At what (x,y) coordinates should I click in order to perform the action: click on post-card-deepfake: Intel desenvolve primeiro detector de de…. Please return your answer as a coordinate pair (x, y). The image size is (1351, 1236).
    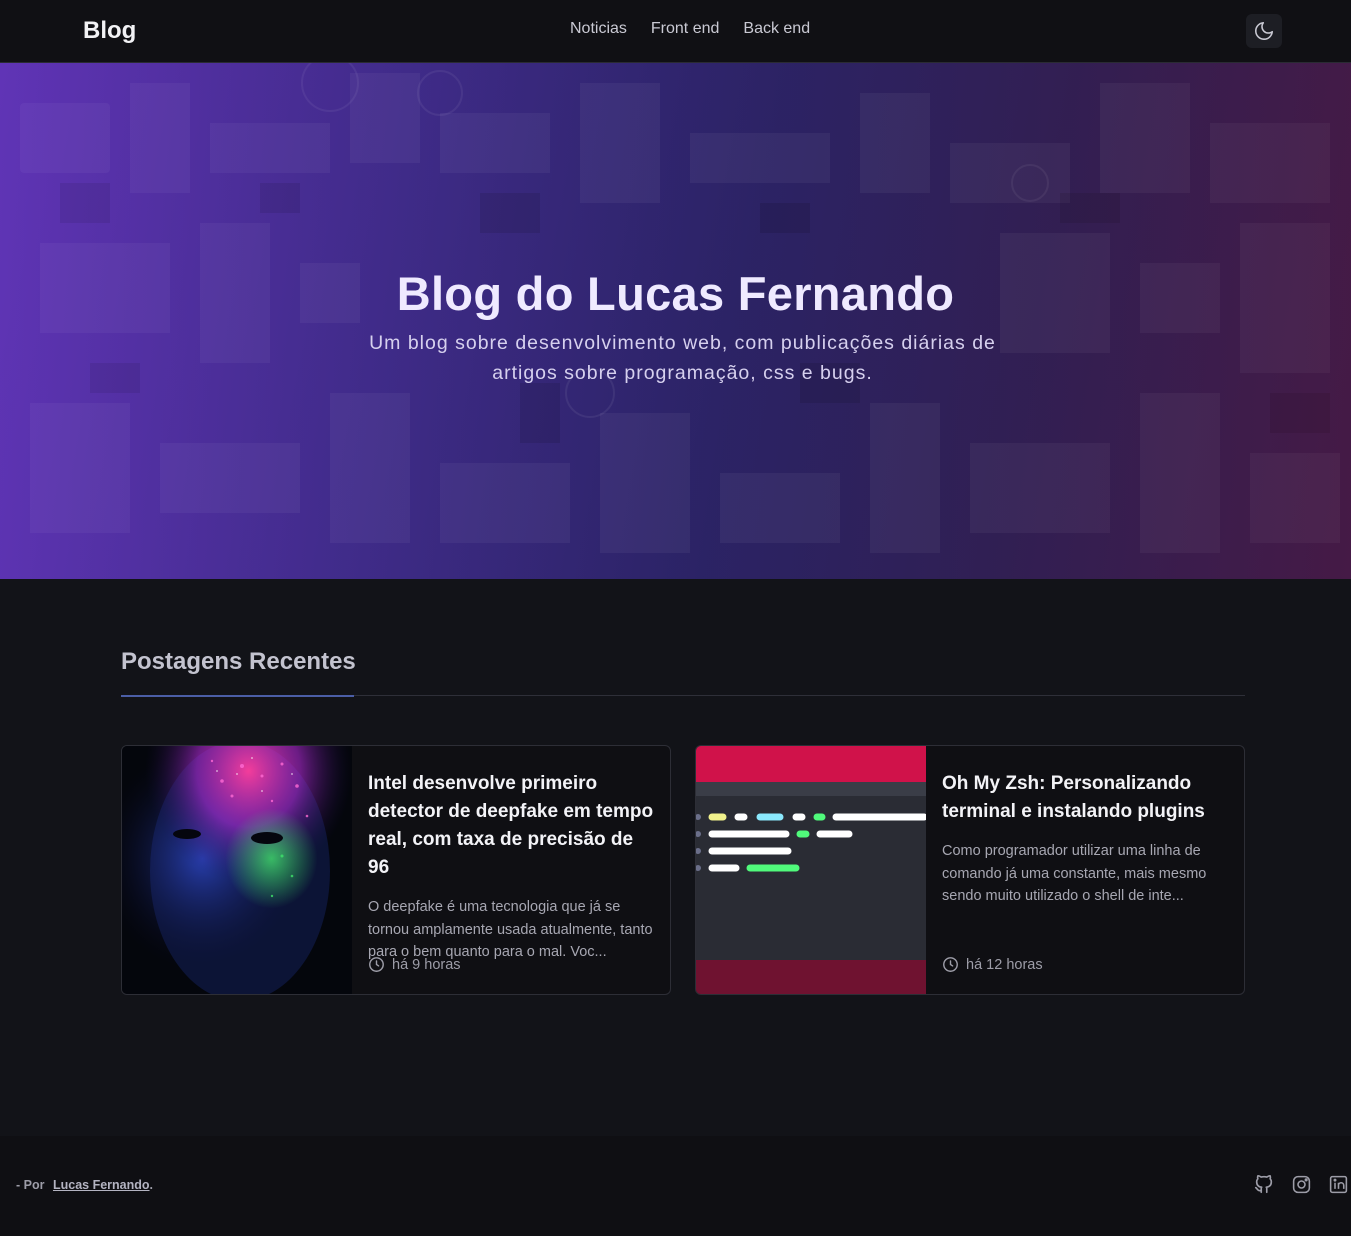
    Looking at the image, I should click on (396, 870).